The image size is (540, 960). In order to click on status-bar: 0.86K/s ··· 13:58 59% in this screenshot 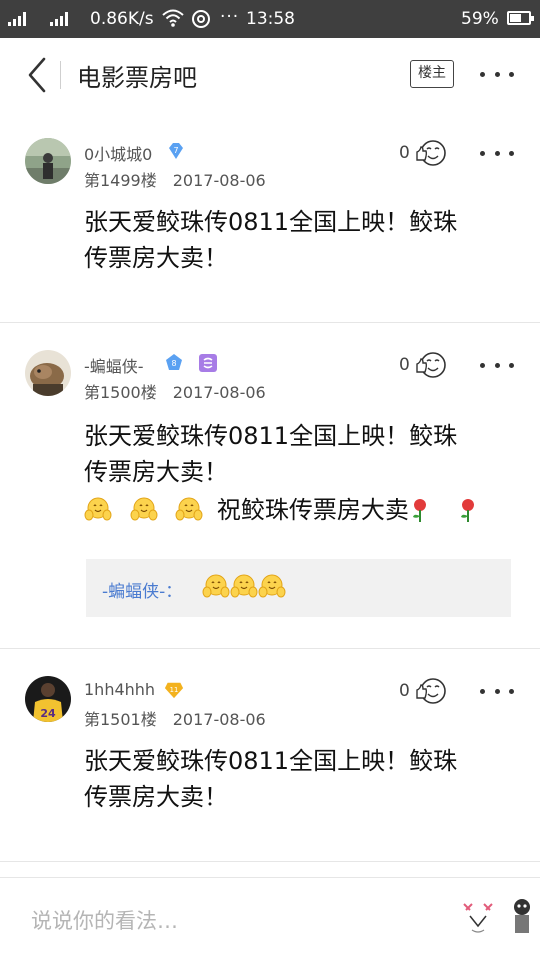, I will do `click(270, 19)`.